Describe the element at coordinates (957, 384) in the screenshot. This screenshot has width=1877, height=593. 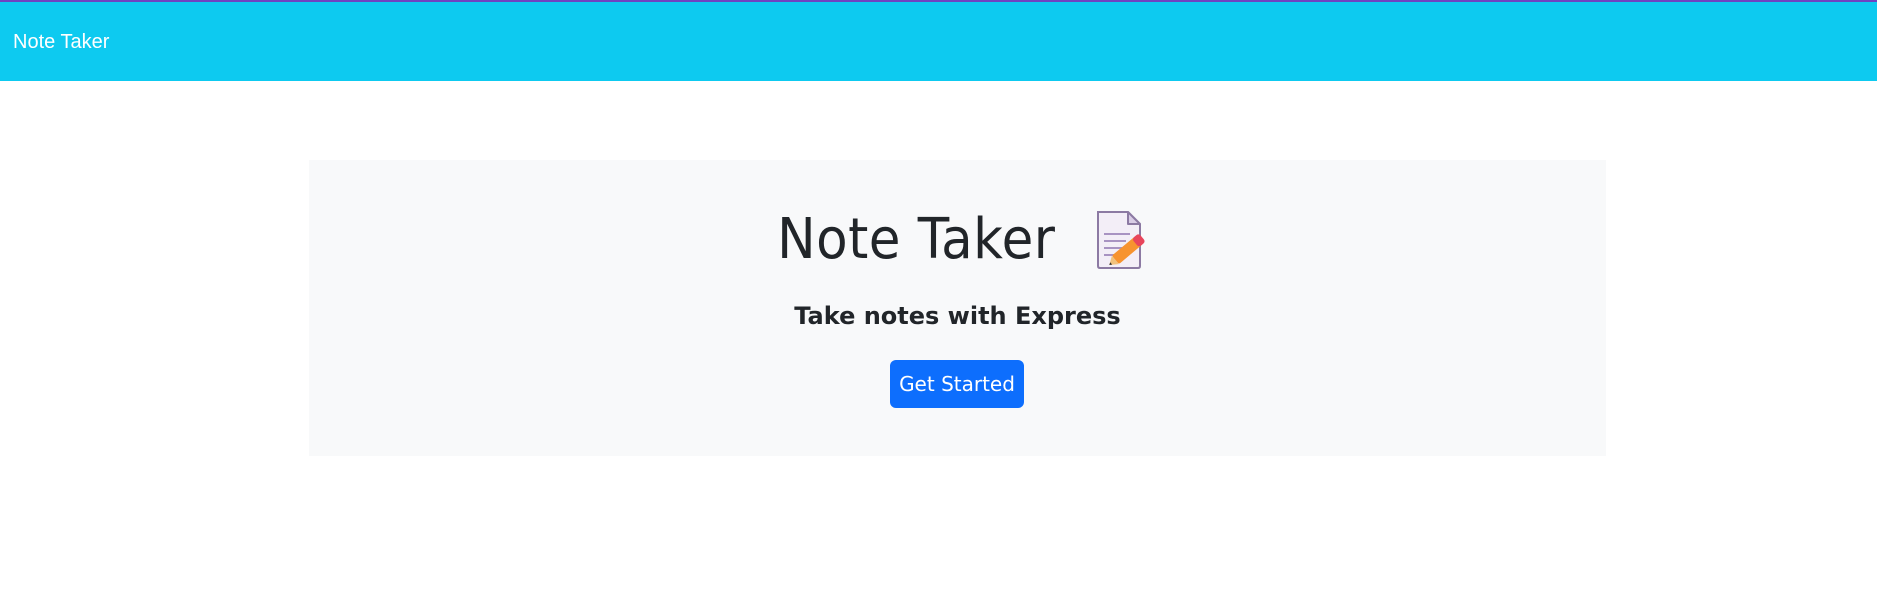
I see `get-started-button: Get Started` at that location.